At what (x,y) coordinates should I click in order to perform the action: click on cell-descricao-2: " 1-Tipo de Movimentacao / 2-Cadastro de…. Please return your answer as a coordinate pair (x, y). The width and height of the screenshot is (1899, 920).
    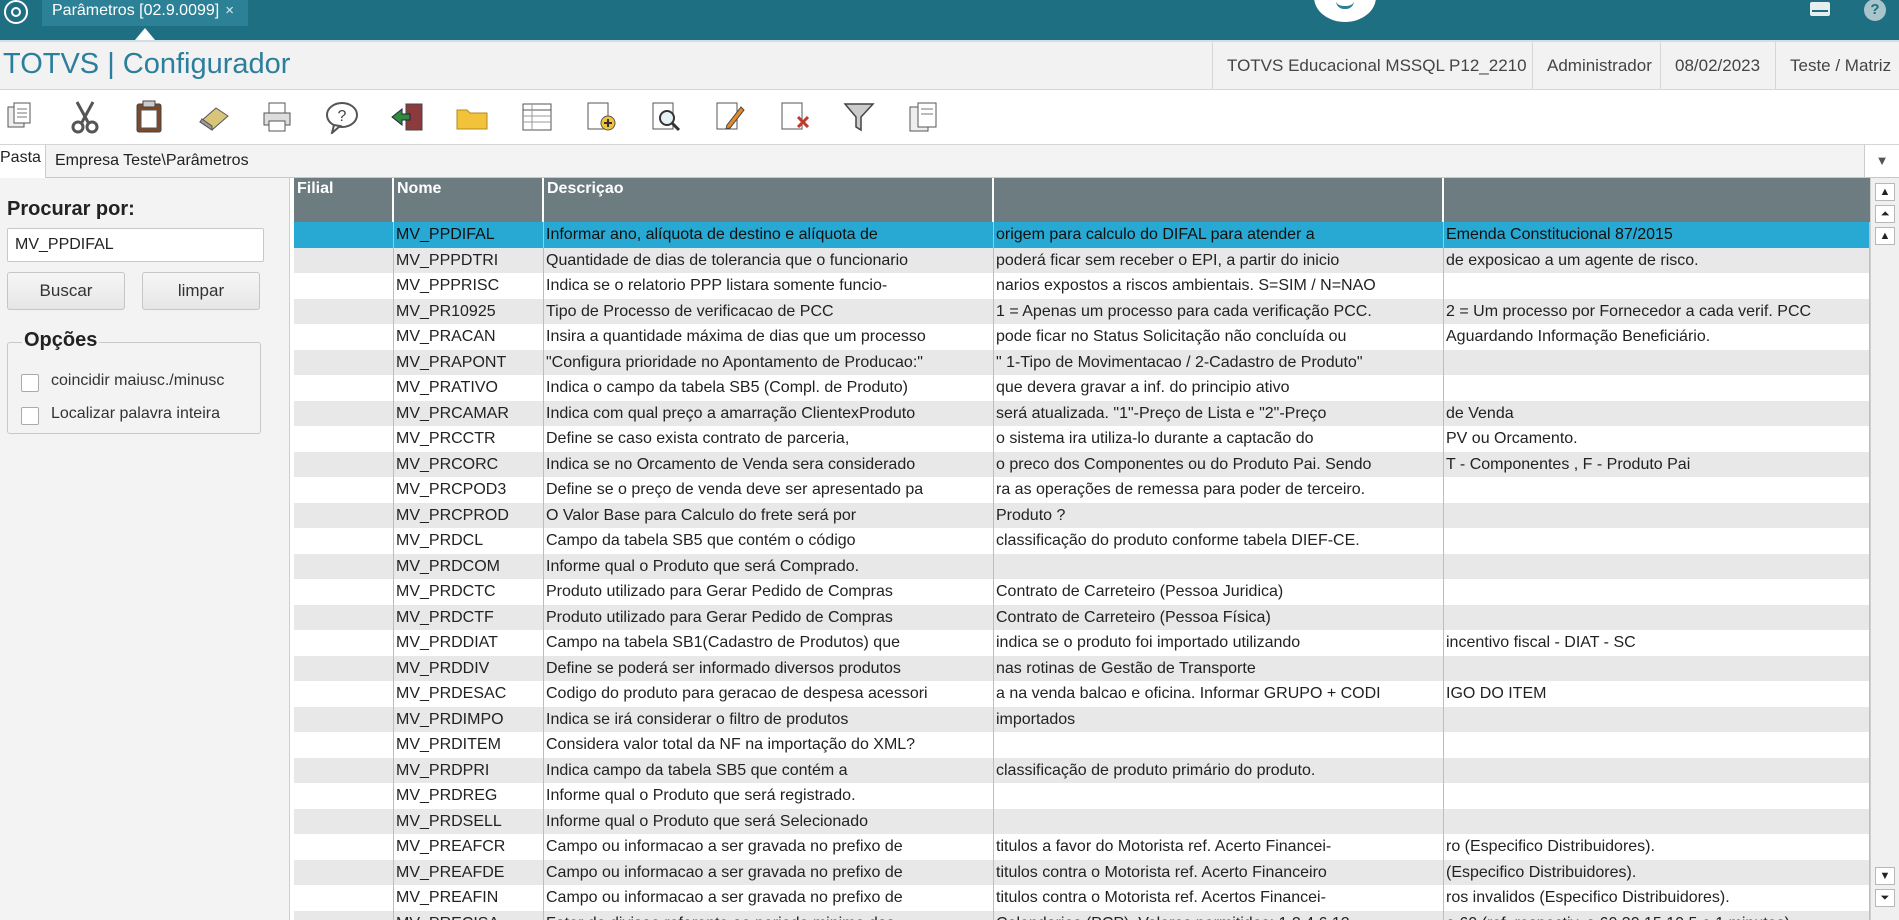
    Looking at the image, I should click on (1219, 362).